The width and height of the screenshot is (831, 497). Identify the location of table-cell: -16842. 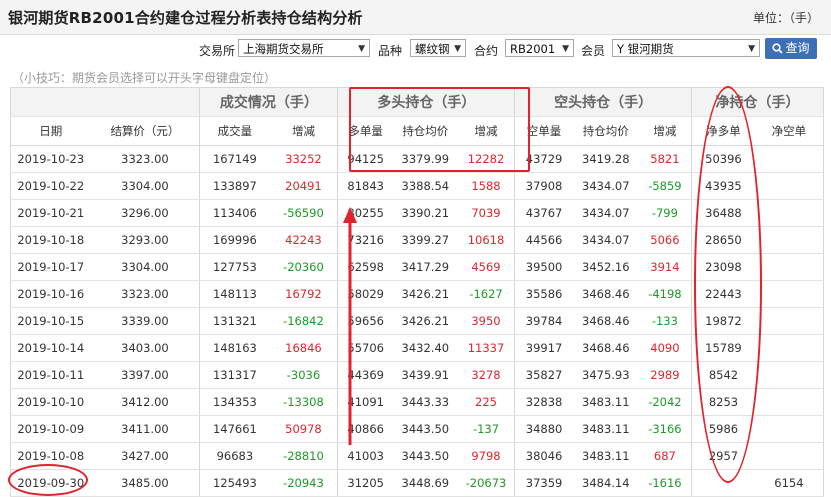
(304, 321).